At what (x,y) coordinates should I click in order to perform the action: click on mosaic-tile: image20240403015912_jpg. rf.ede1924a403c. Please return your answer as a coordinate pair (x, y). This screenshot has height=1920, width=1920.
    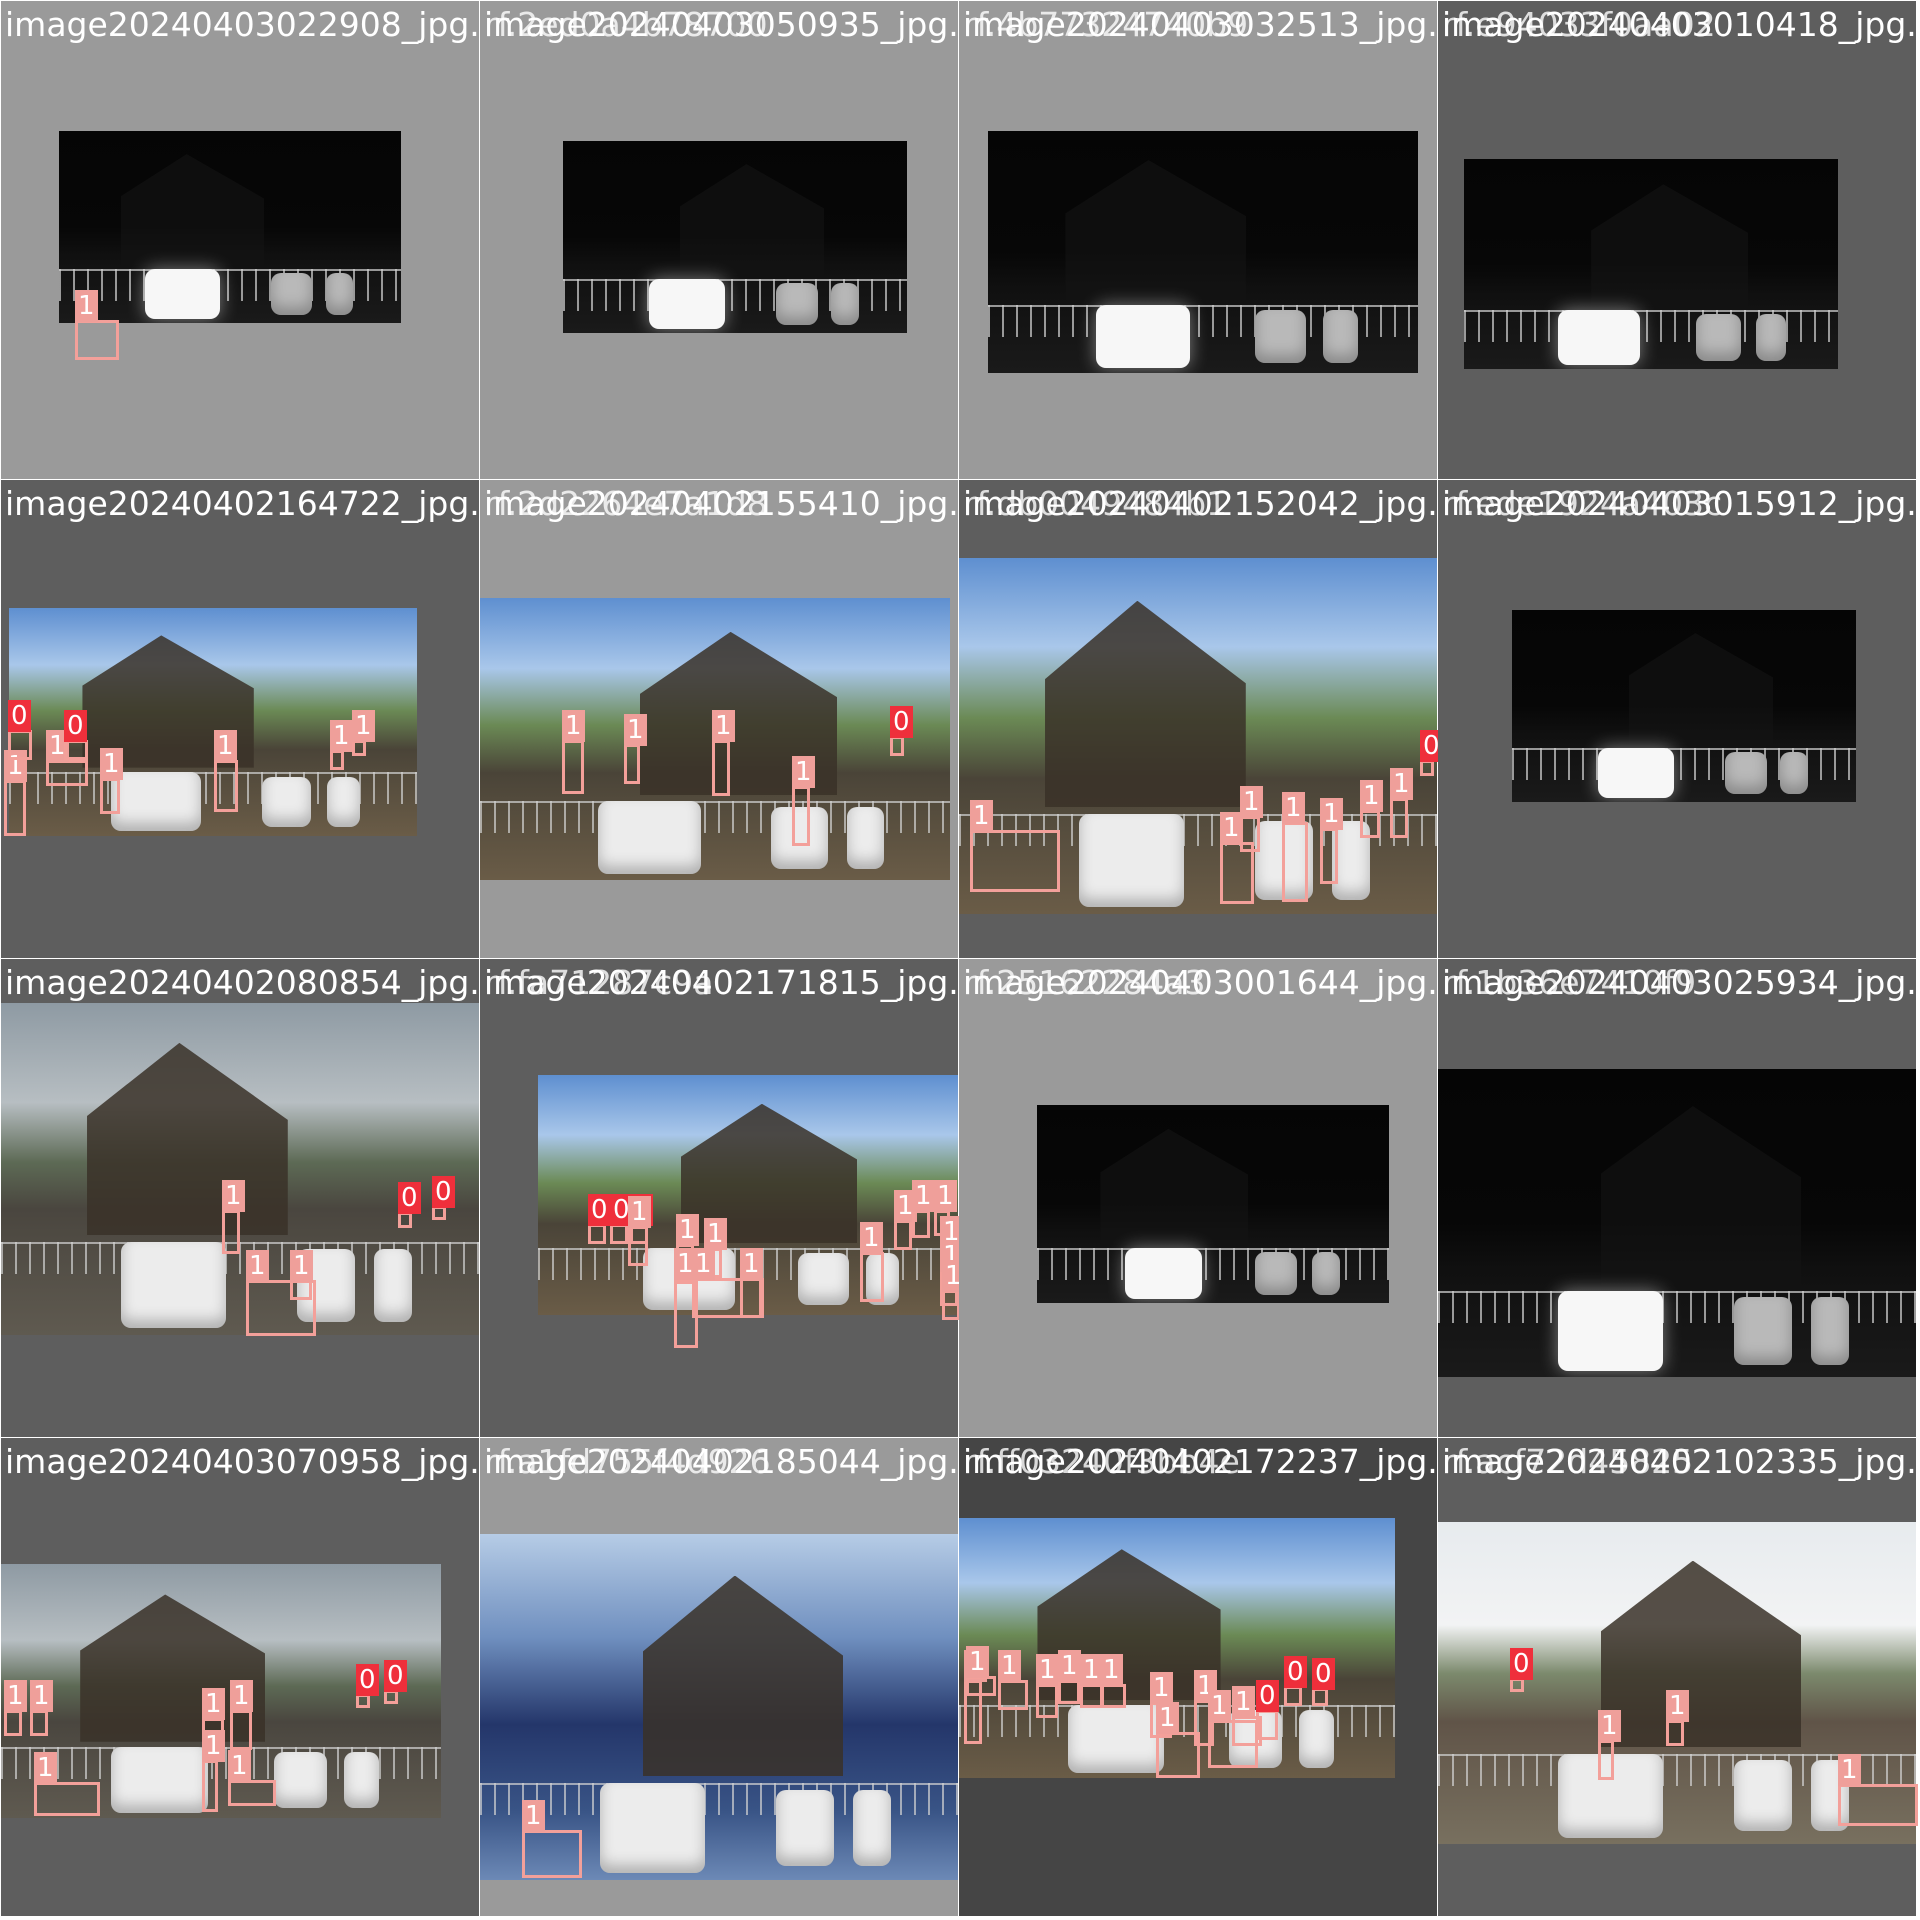
    Looking at the image, I should click on (1677, 719).